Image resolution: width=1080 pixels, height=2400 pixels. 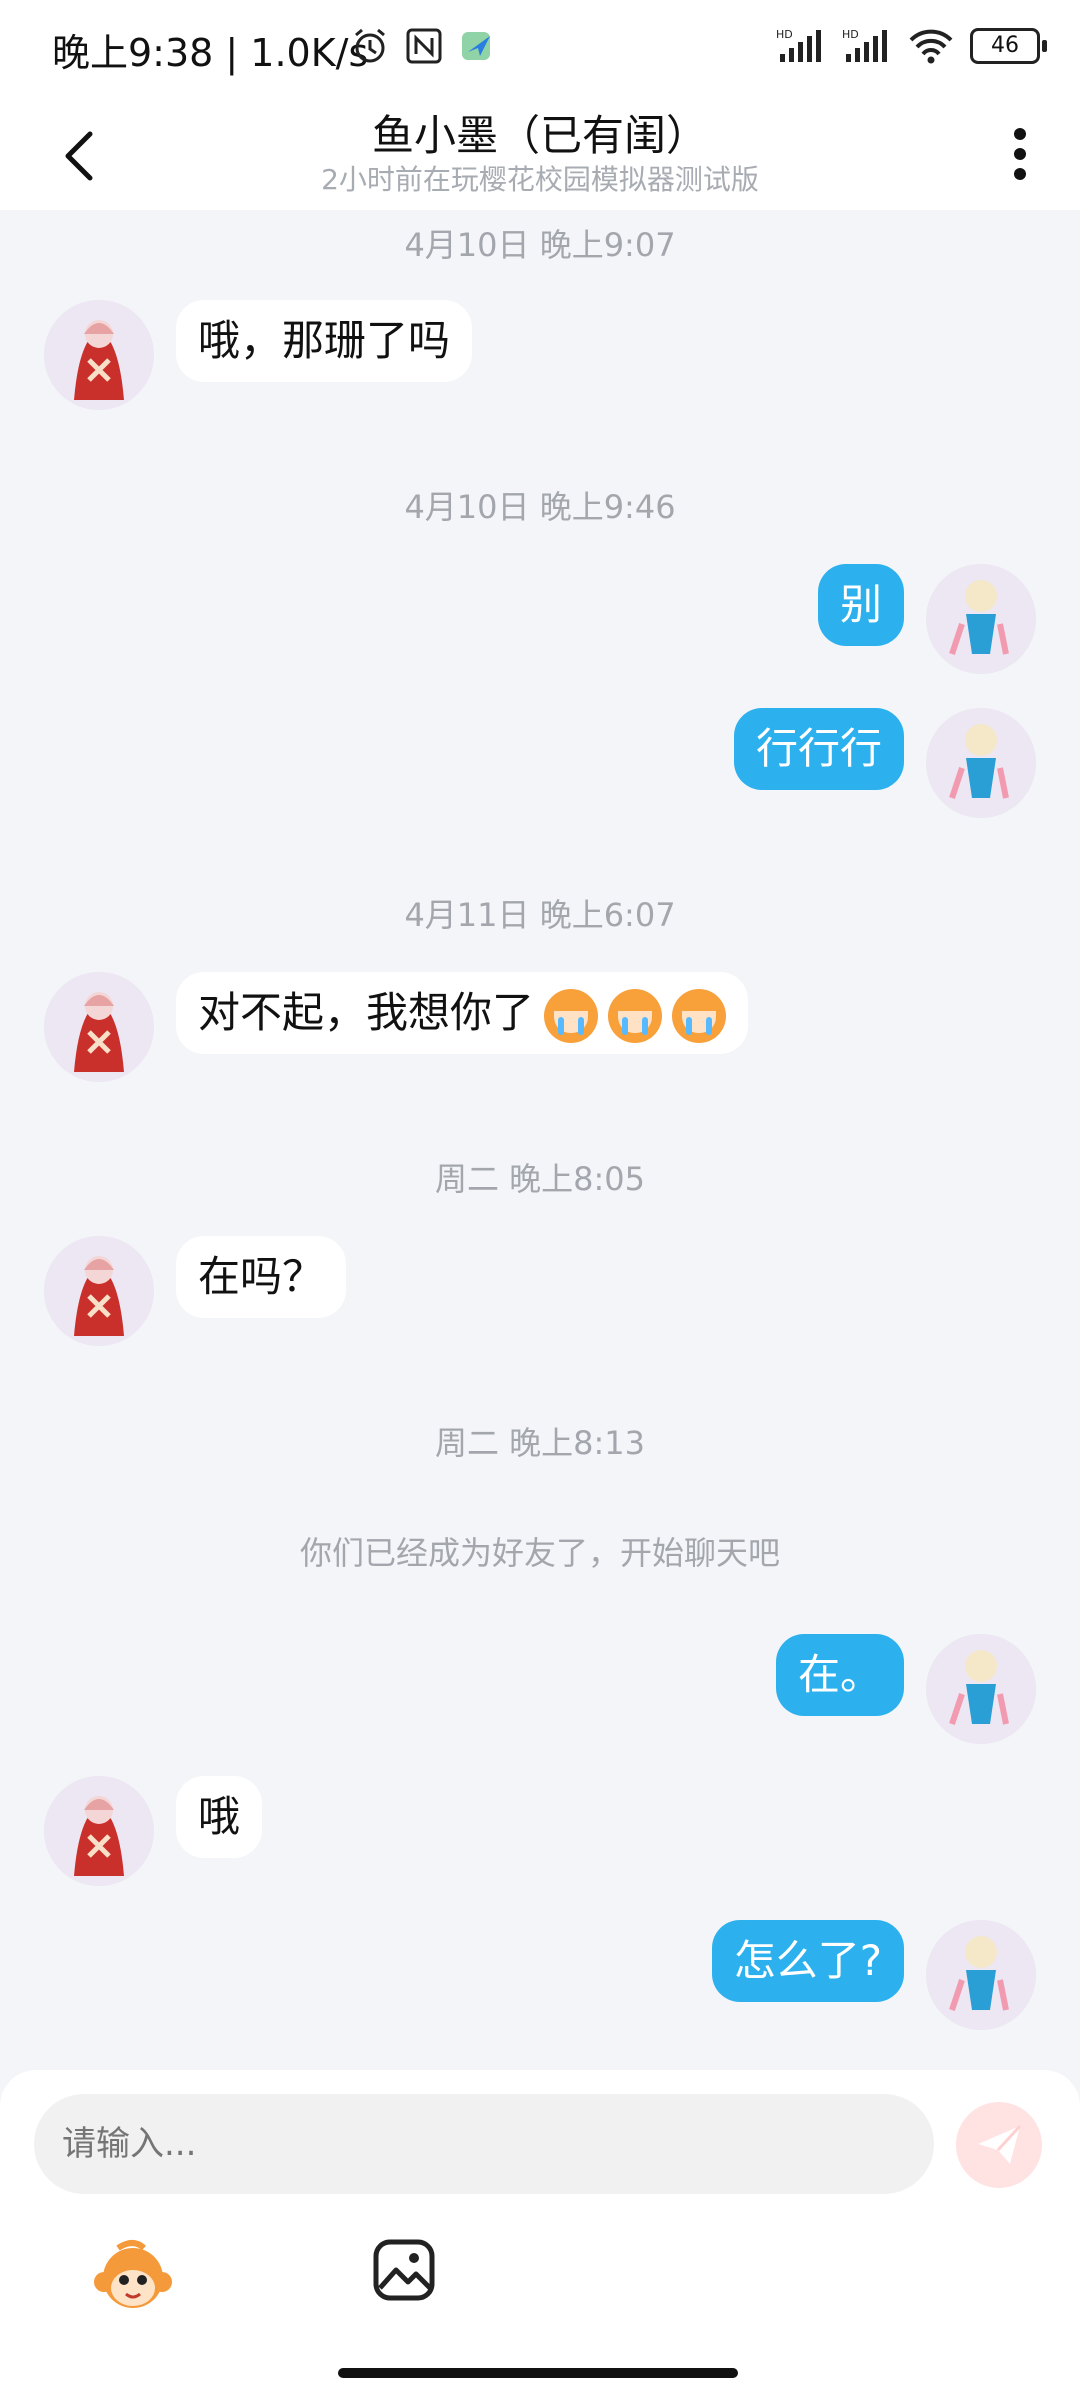 I want to click on more-vertical-icon, so click(x=1020, y=154).